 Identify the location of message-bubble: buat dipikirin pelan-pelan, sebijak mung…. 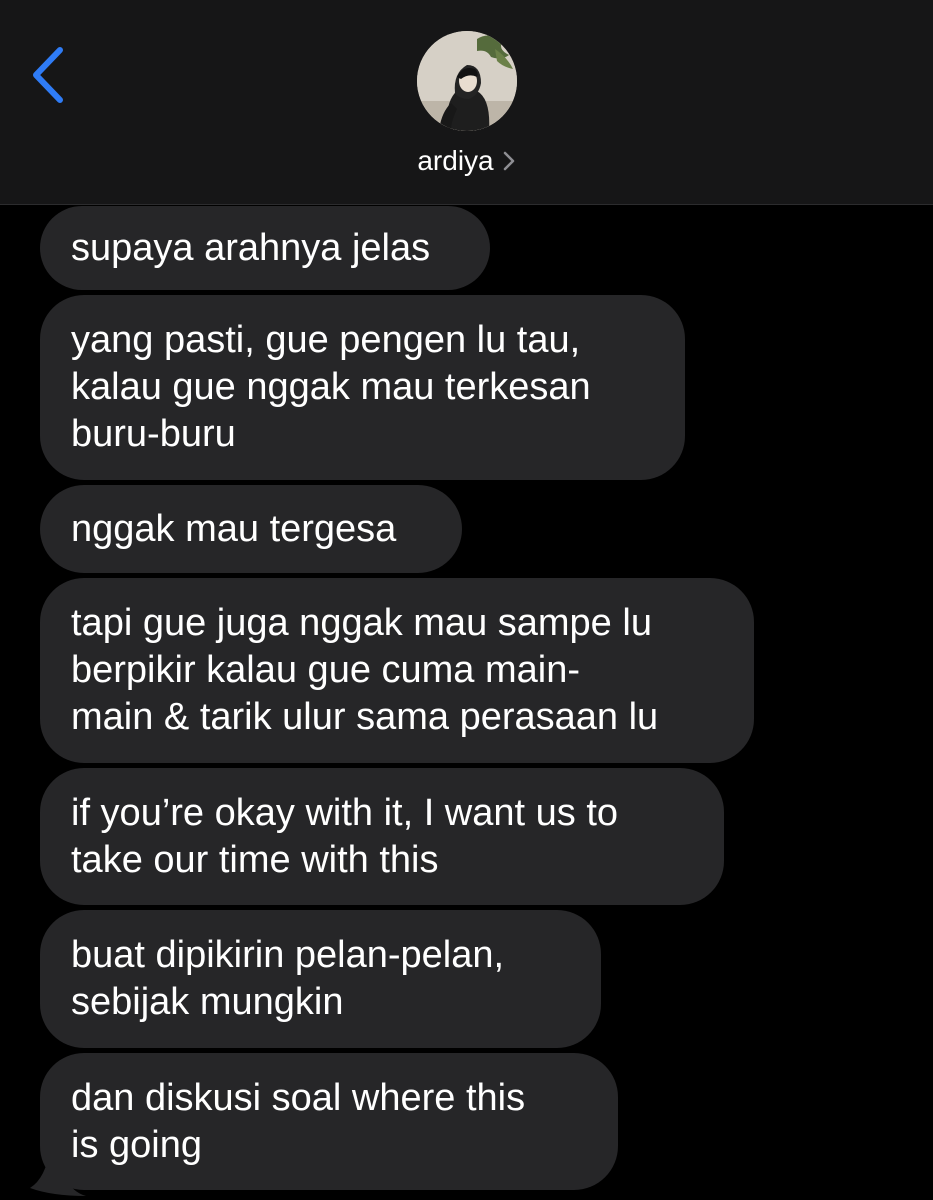
(320, 979).